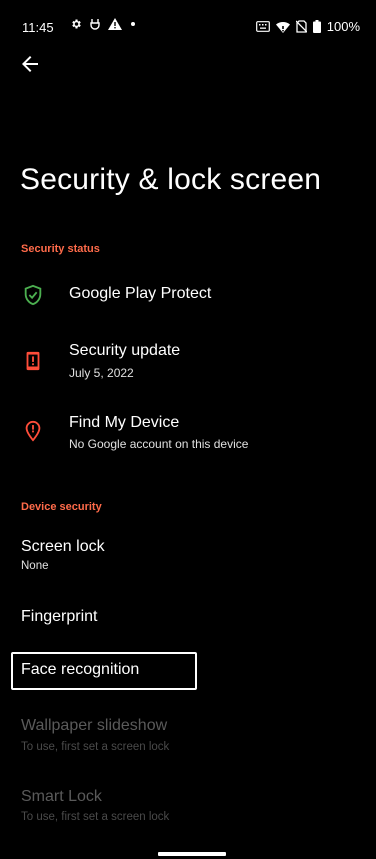  Describe the element at coordinates (159, 444) in the screenshot. I see `row-subtitle: No Google account on this device` at that location.